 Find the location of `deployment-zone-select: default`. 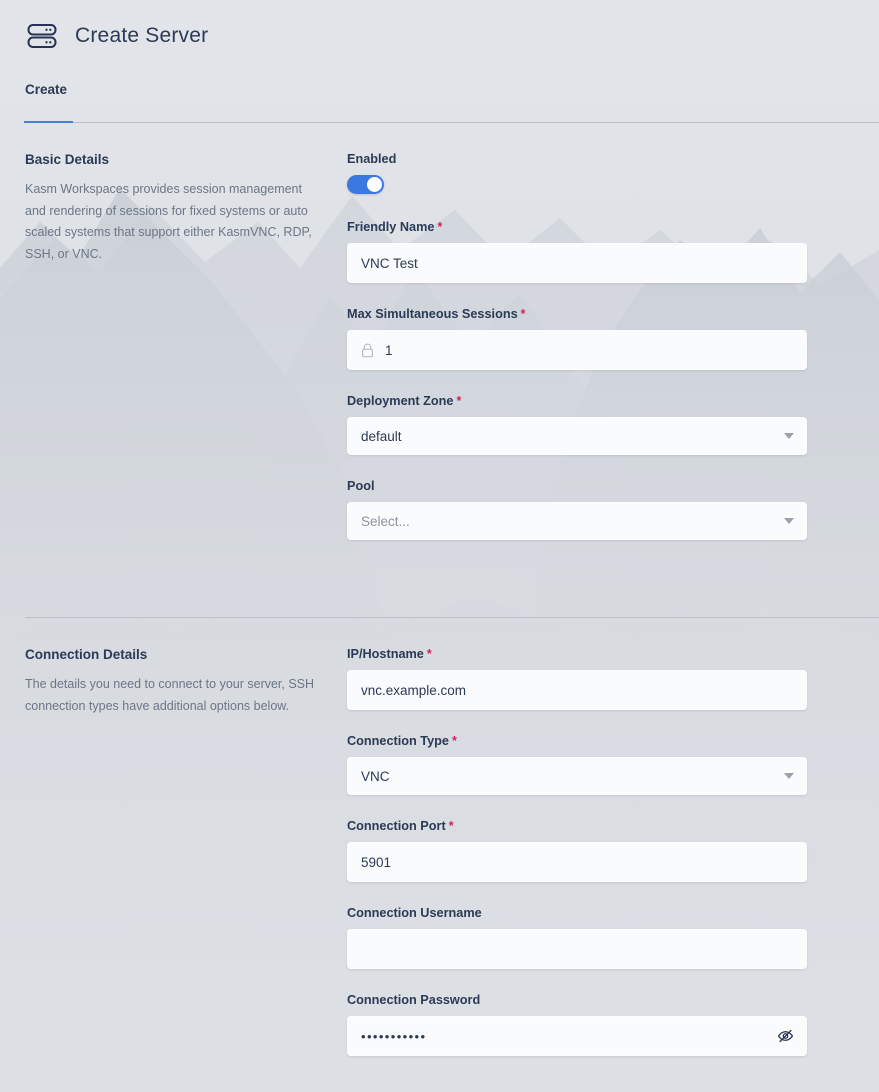

deployment-zone-select: default is located at coordinates (577, 436).